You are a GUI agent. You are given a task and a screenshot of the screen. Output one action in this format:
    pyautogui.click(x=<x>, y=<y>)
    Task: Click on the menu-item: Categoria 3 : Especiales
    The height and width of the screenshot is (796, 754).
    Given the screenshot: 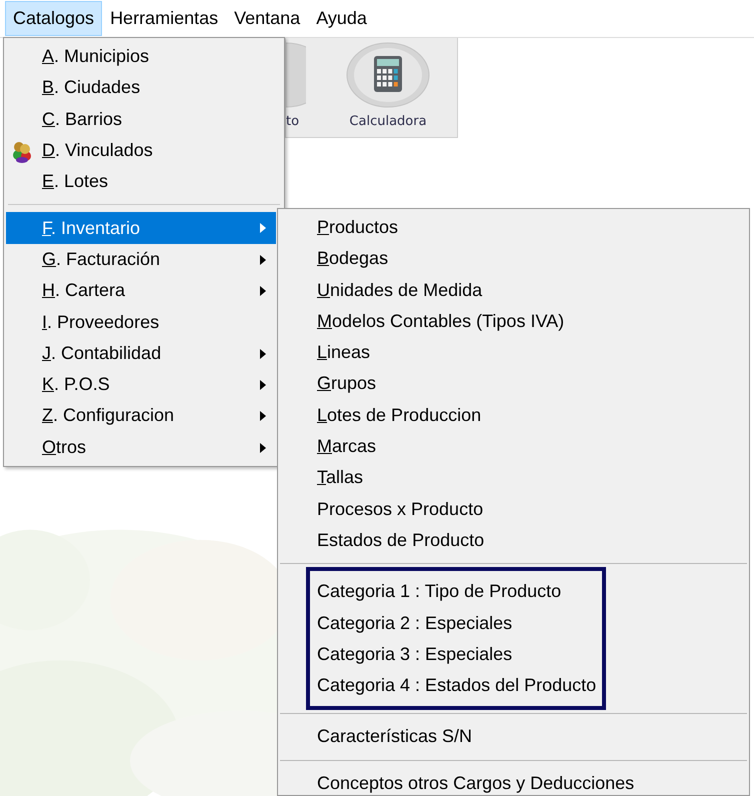 What is the action you would take?
    pyautogui.click(x=414, y=654)
    